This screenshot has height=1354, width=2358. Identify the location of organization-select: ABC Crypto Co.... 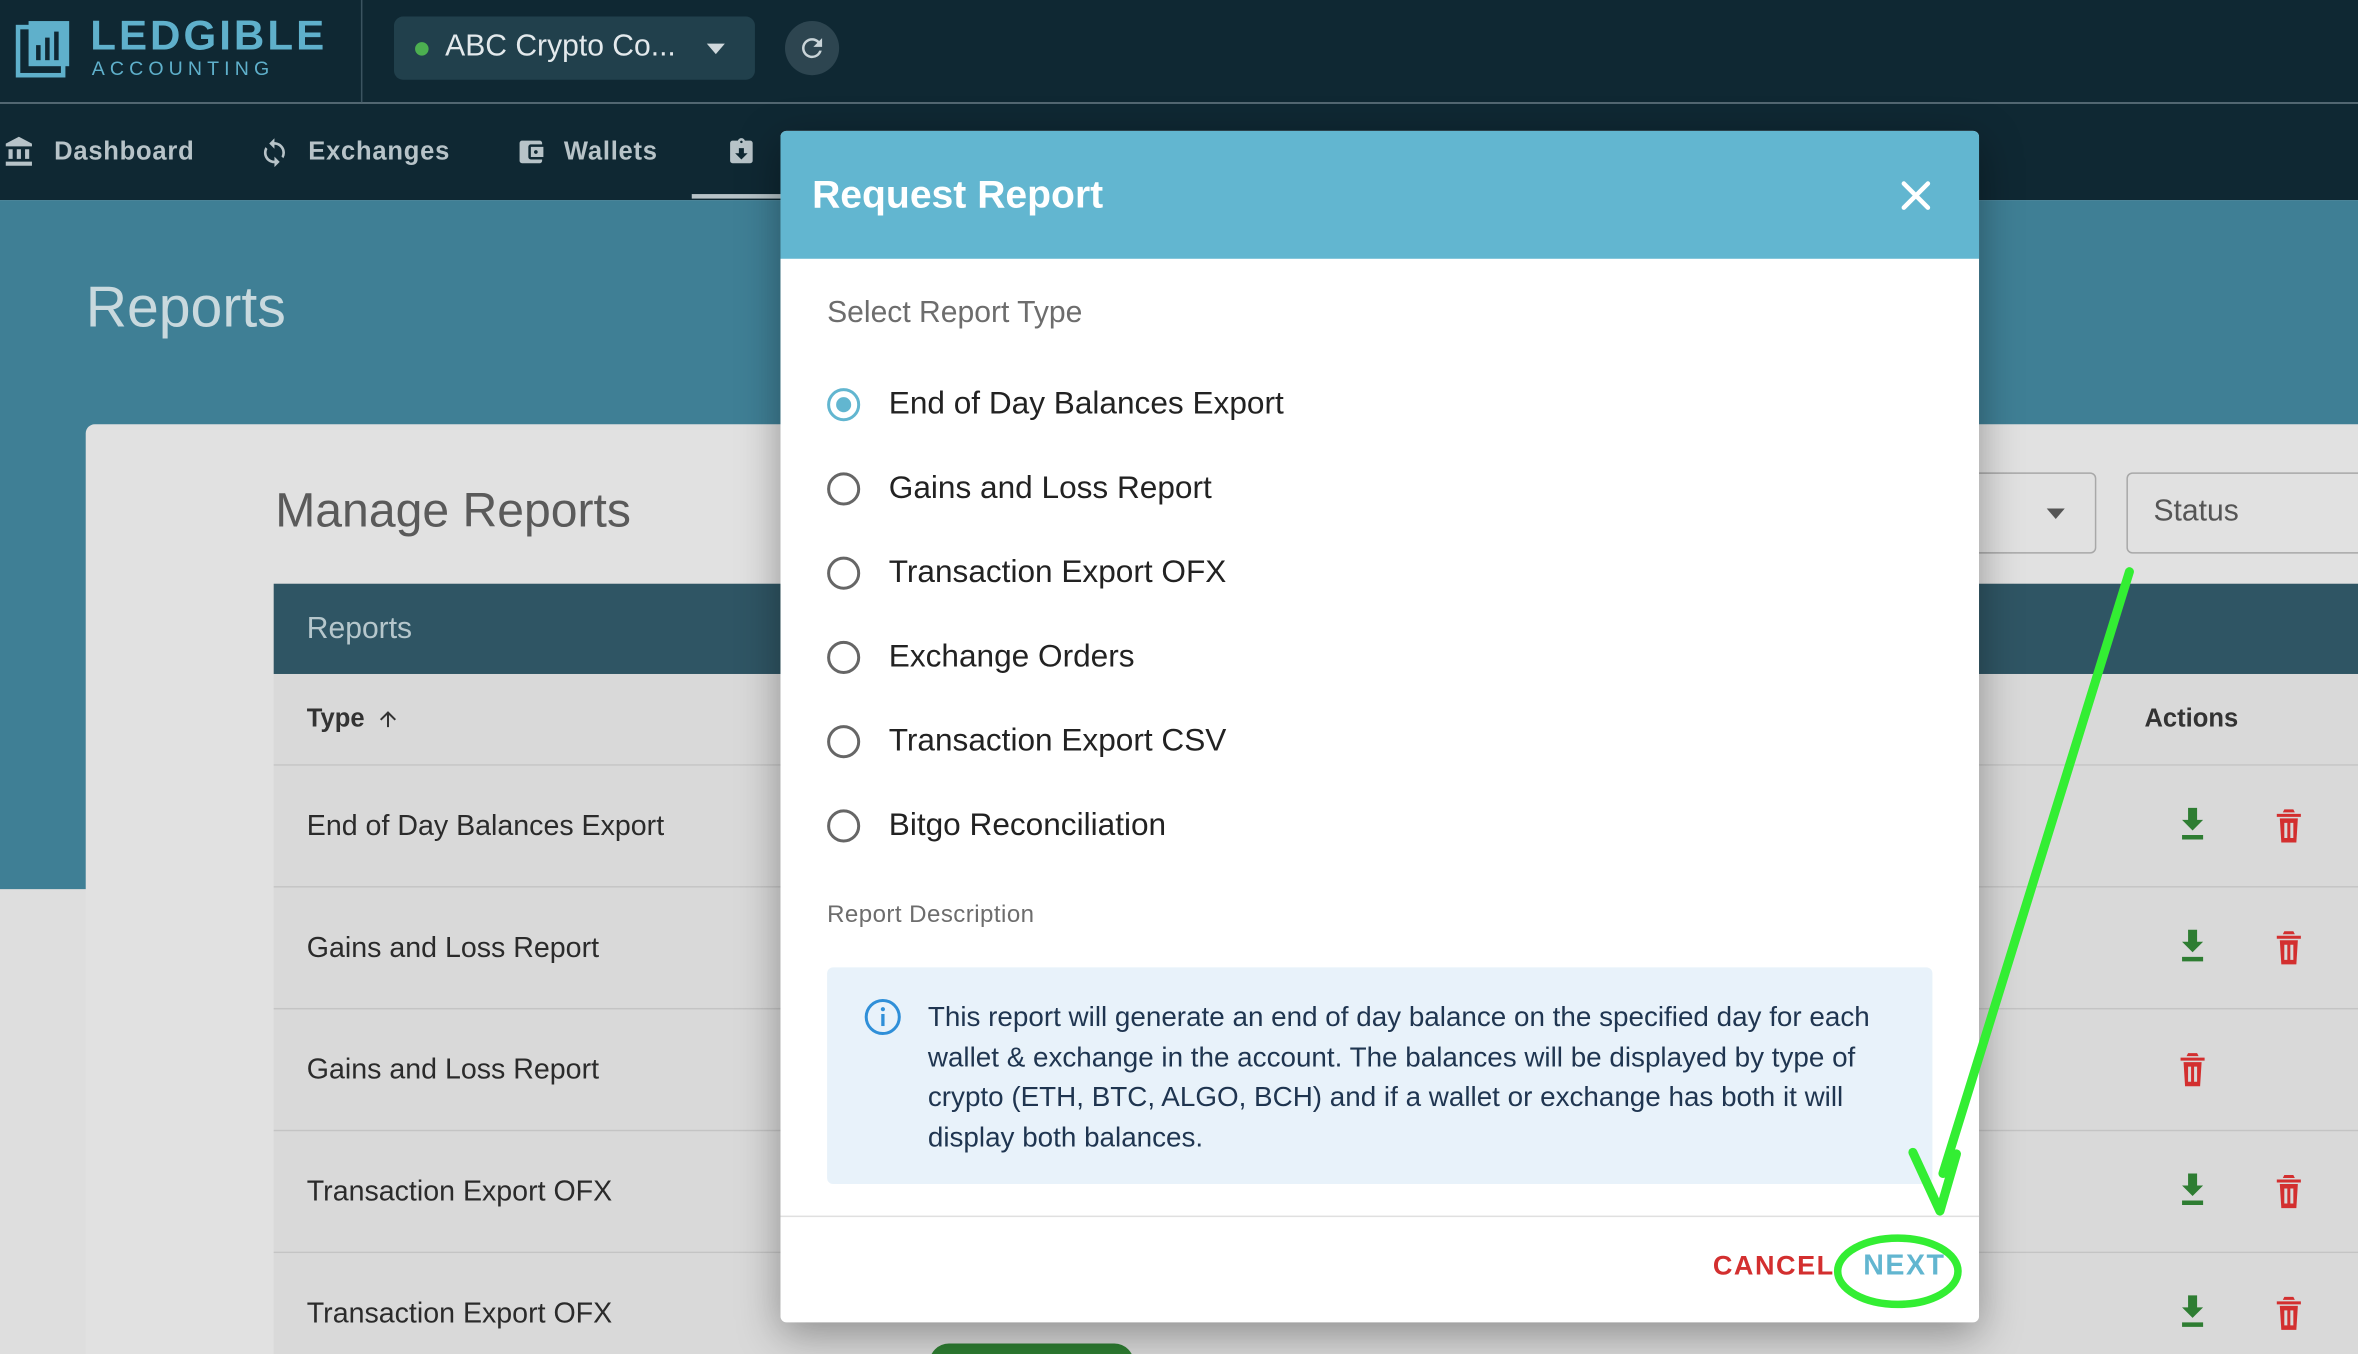
(574, 48).